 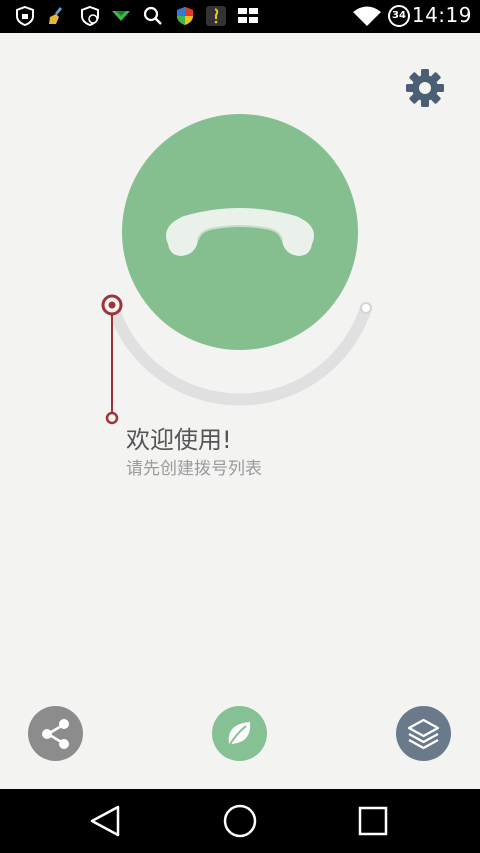 I want to click on main-call-circle, so click(x=240, y=232).